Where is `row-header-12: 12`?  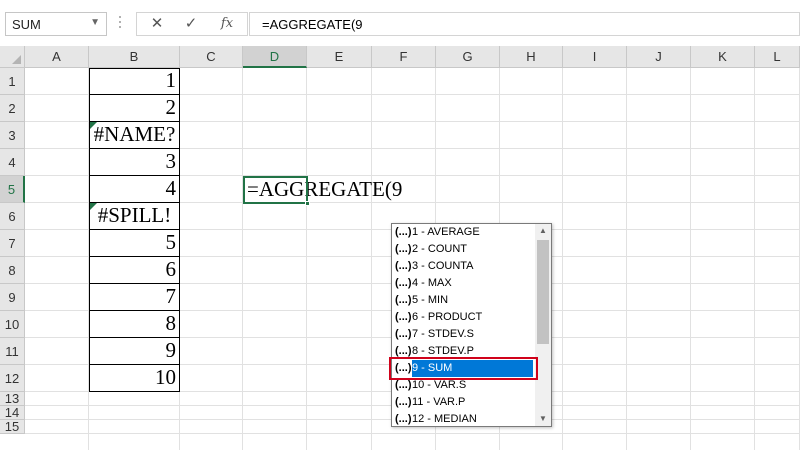 row-header-12: 12 is located at coordinates (12, 378).